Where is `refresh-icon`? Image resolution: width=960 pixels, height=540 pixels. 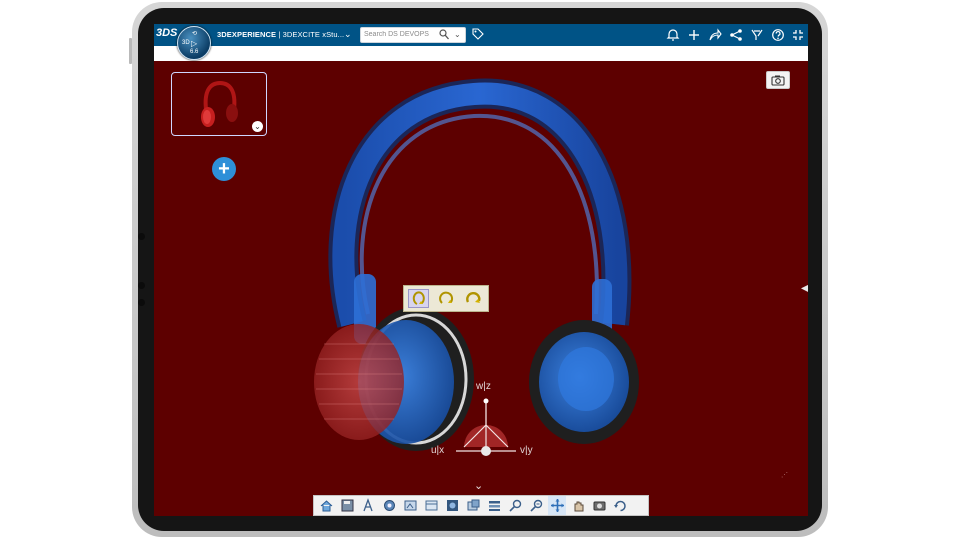
refresh-icon is located at coordinates (620, 505).